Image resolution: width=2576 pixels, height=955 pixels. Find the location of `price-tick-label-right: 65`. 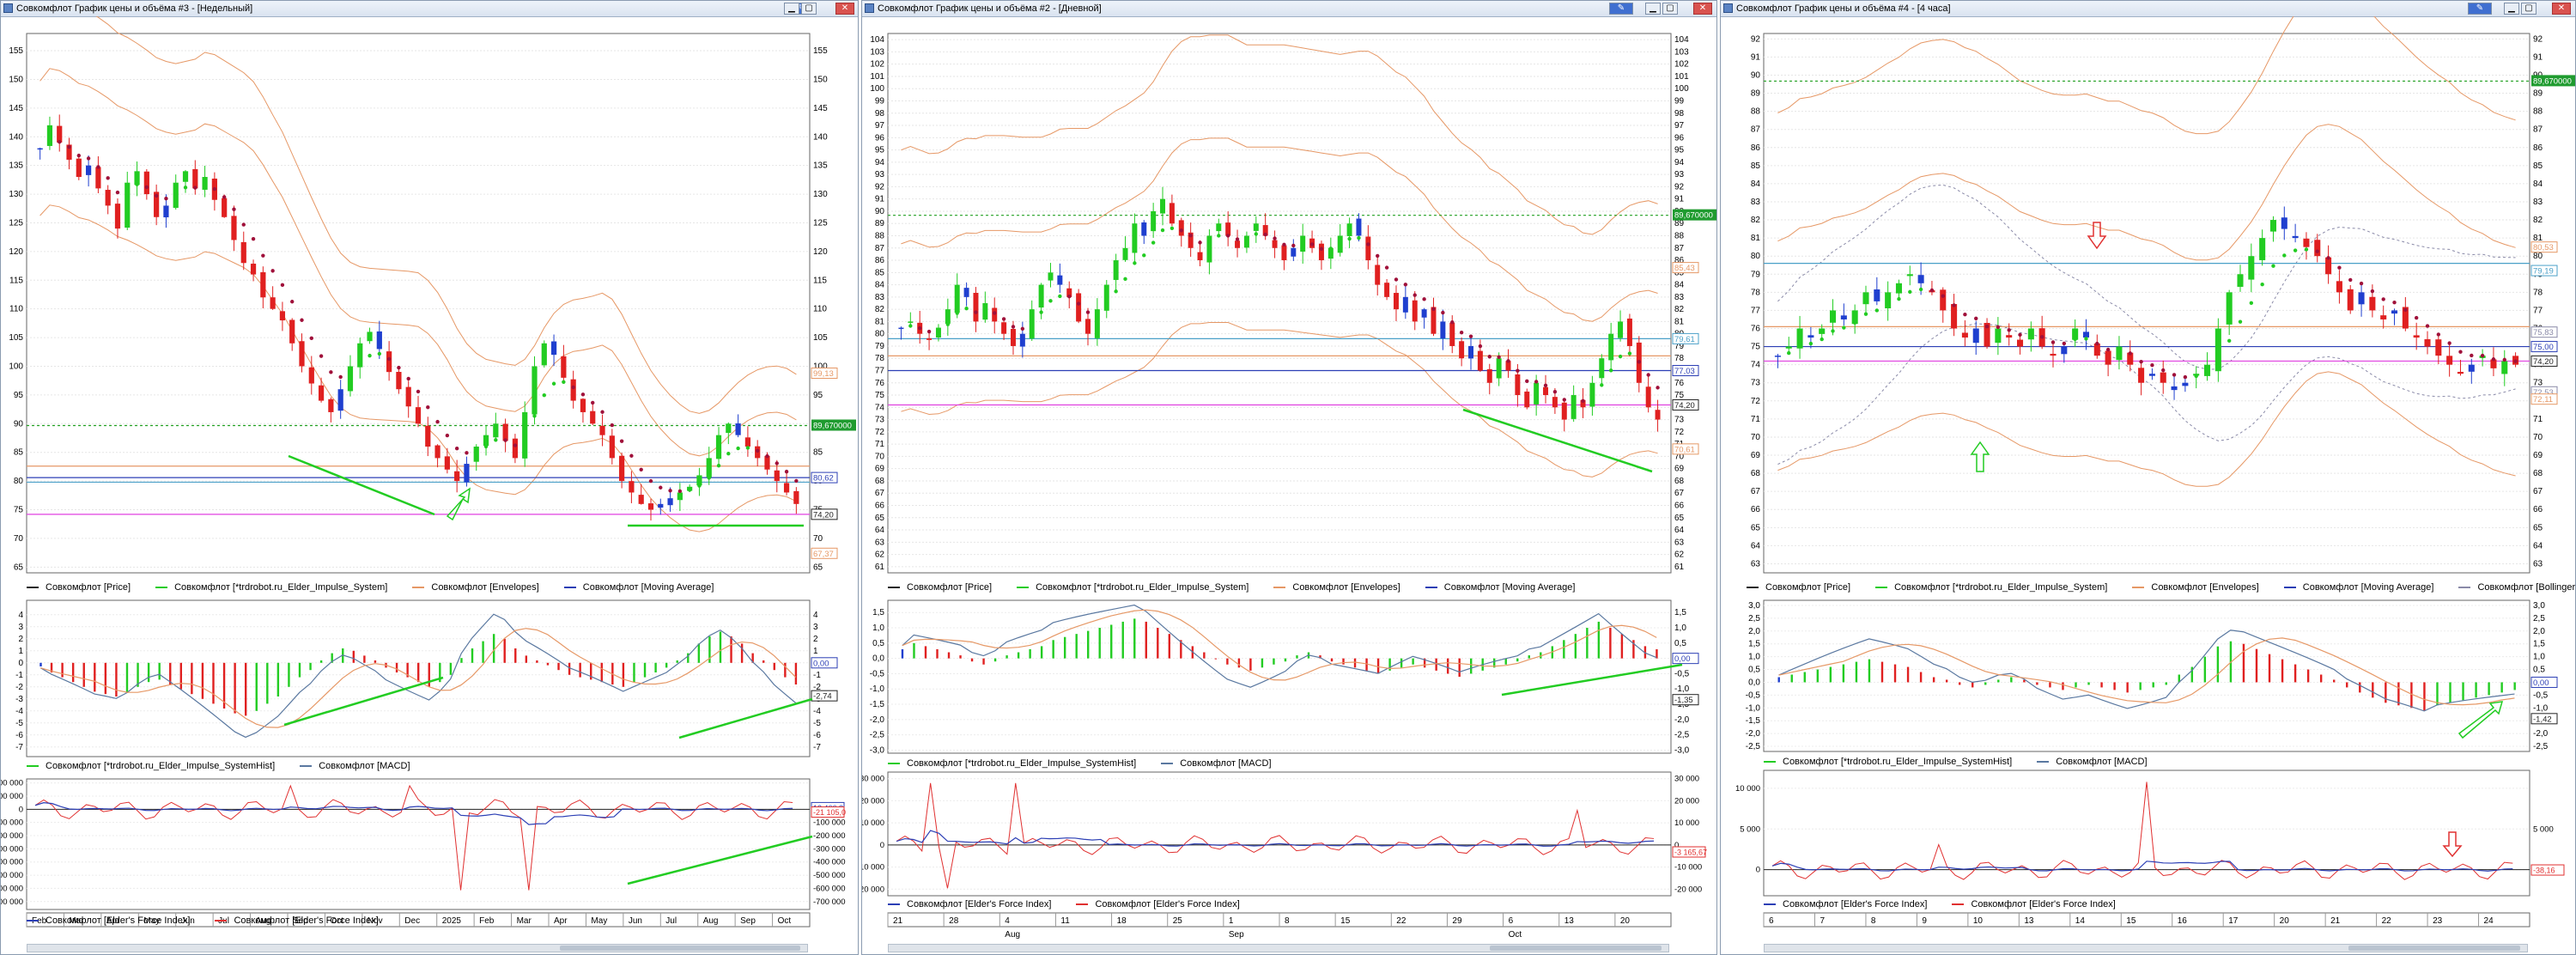

price-tick-label-right: 65 is located at coordinates (2538, 527).